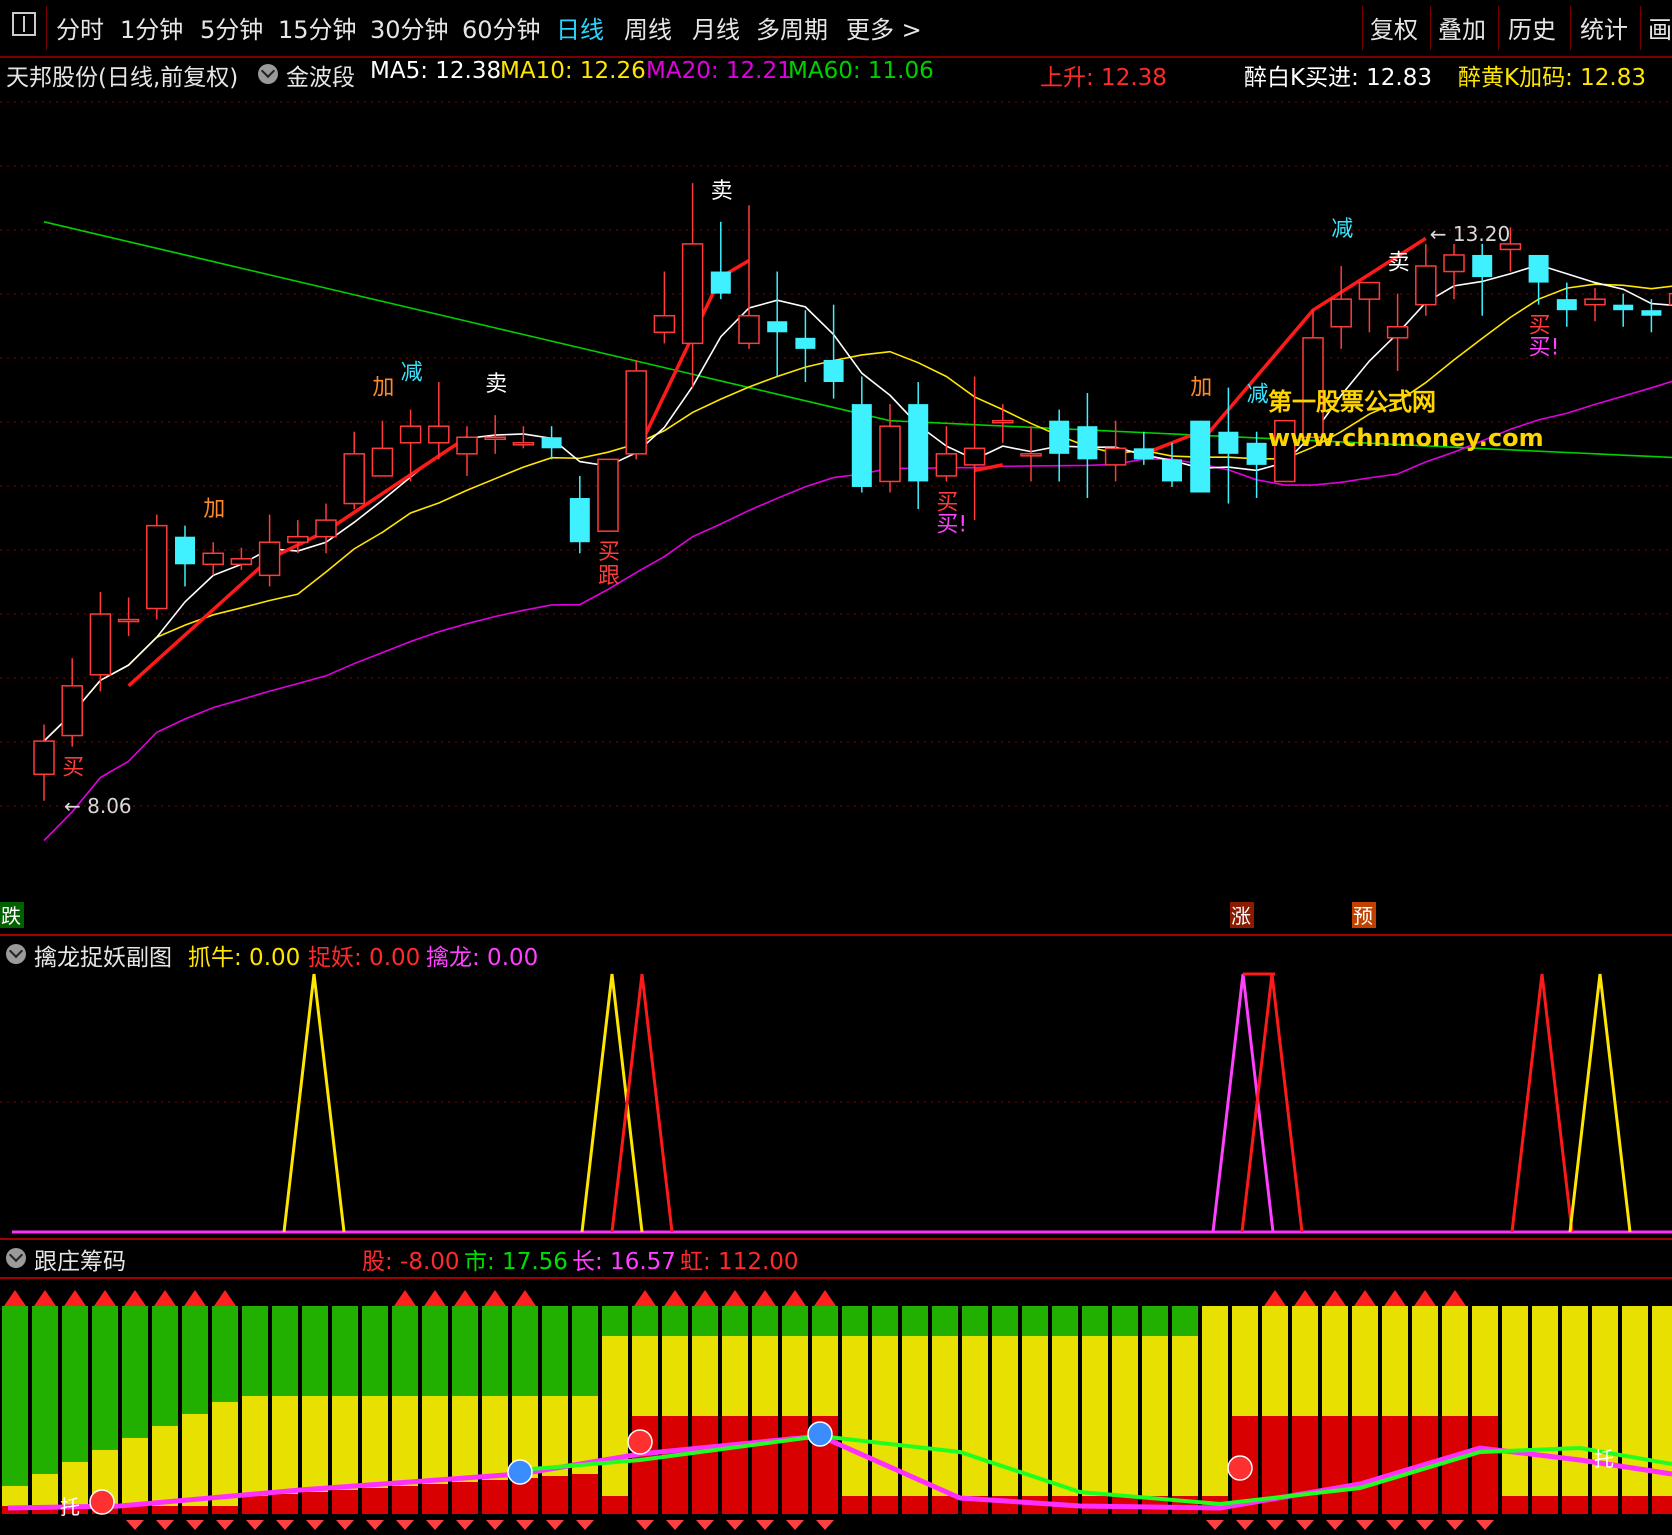  What do you see at coordinates (1394, 27) in the screenshot?
I see `rights-adjust-button: 复权` at bounding box center [1394, 27].